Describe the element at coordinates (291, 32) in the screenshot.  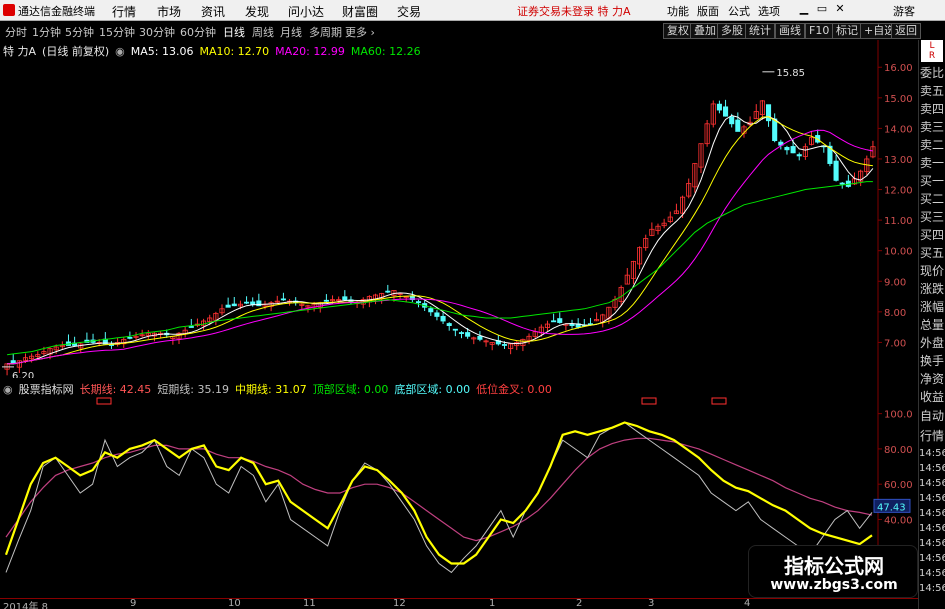
I see `period-monthly: 月线` at that location.